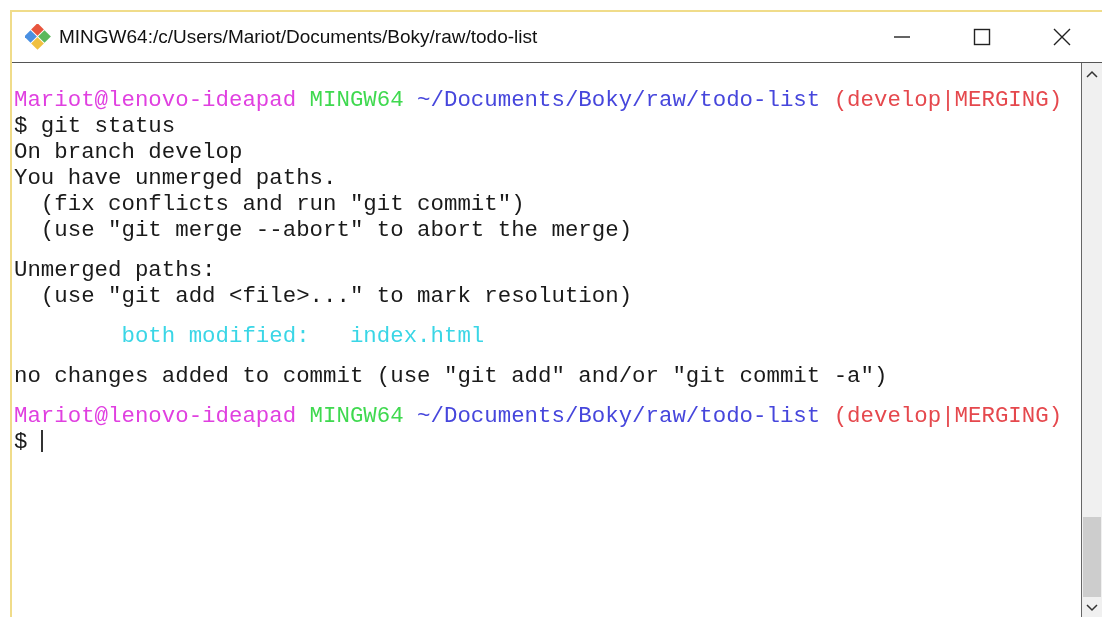  Describe the element at coordinates (902, 37) in the screenshot. I see `minimize-icon` at that location.